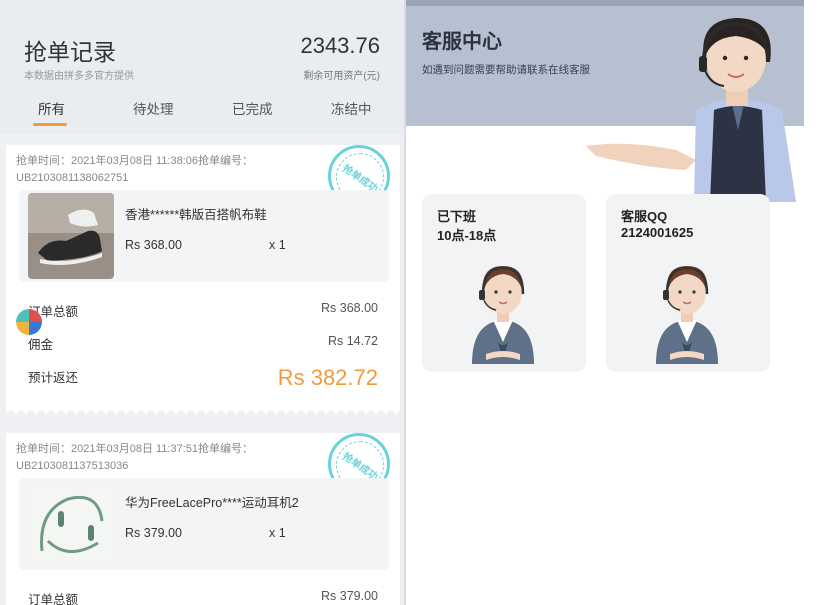 This screenshot has width=827, height=605. I want to click on service-hours-value: 10点-18点, so click(467, 235).